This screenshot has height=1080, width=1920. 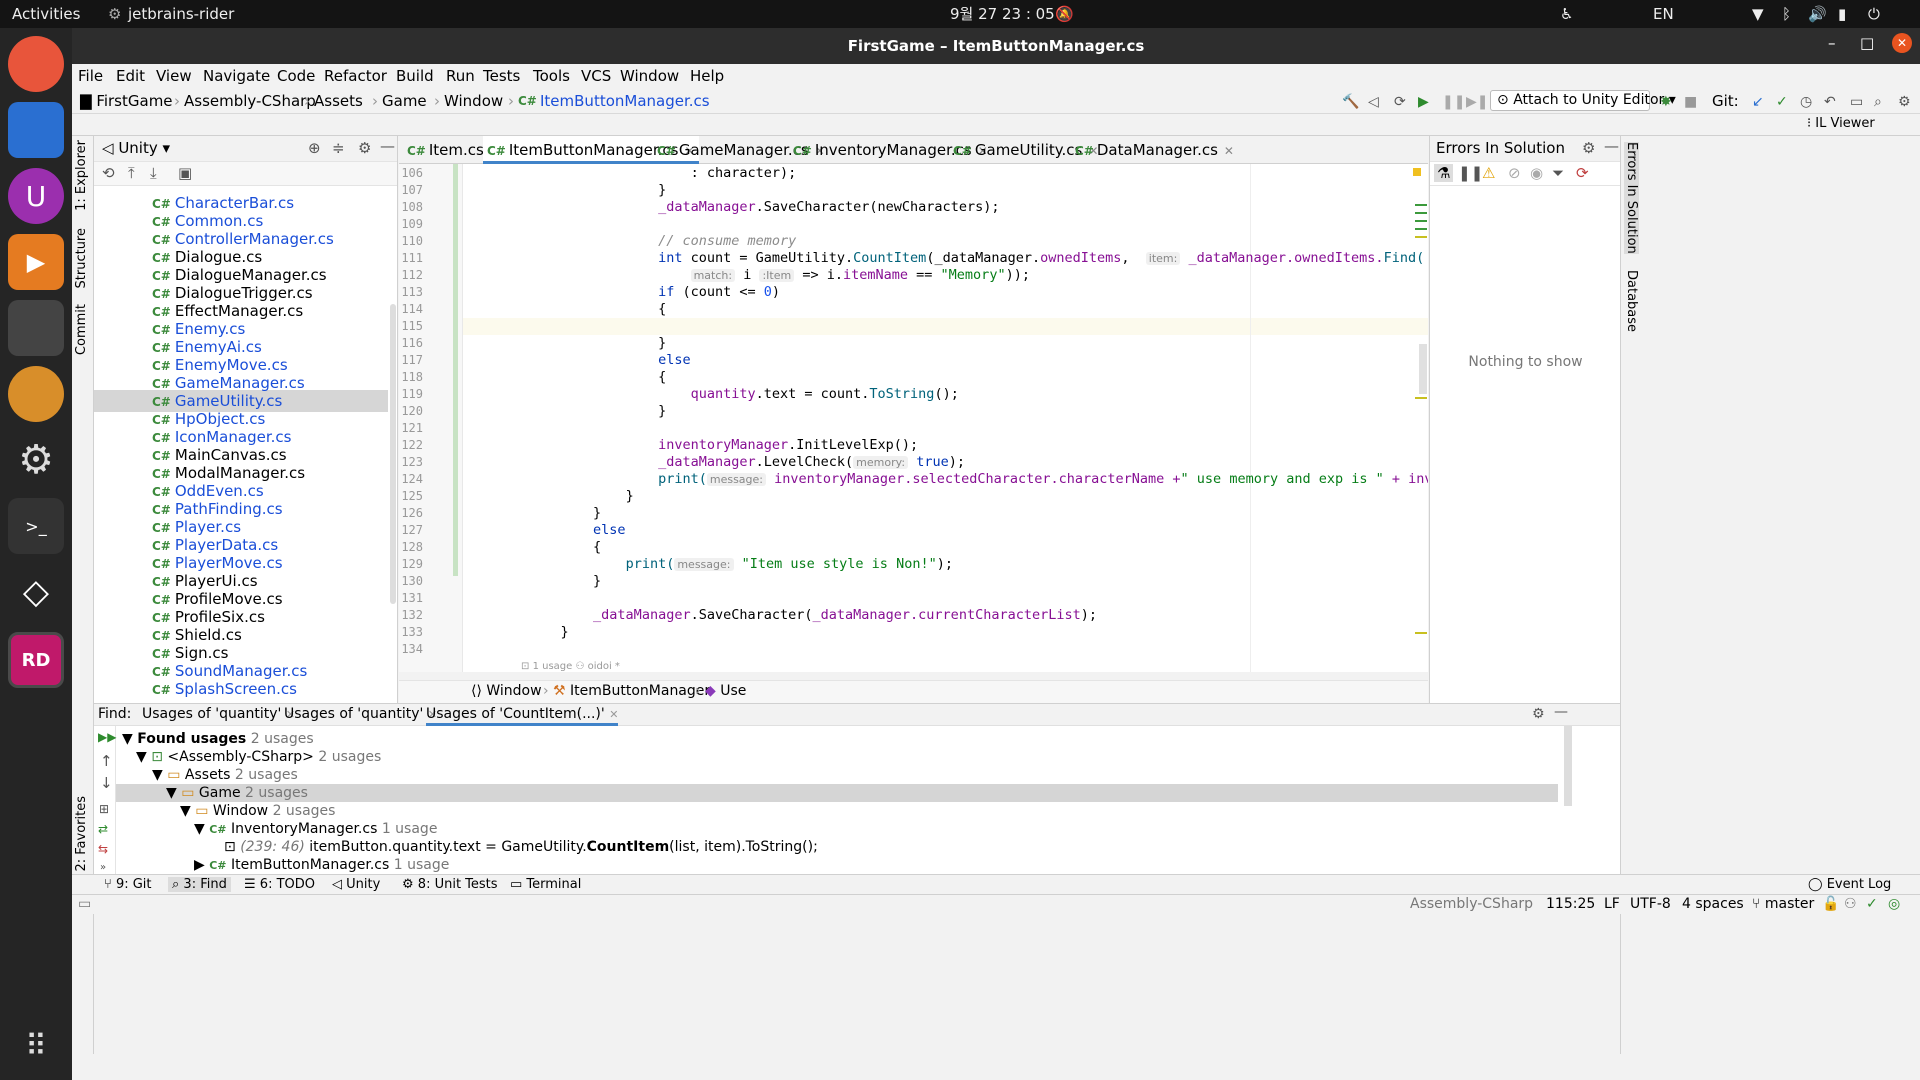 What do you see at coordinates (1582, 173) in the screenshot?
I see `refresh-errors-icon: ⟳` at bounding box center [1582, 173].